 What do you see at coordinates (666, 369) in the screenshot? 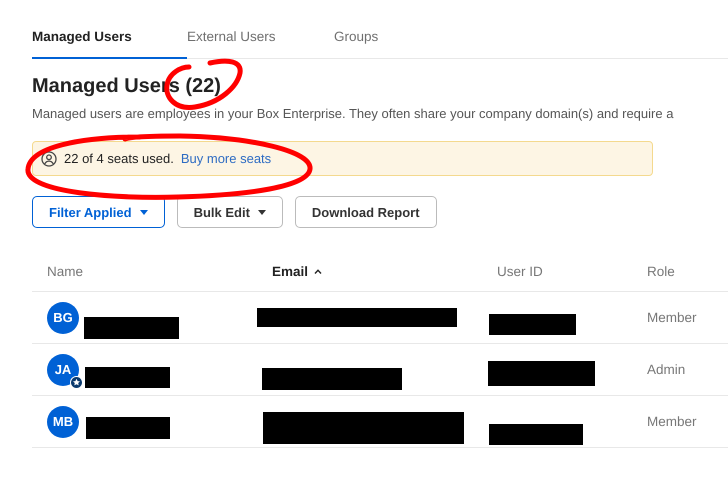
I see `role-cell-text: Admin` at bounding box center [666, 369].